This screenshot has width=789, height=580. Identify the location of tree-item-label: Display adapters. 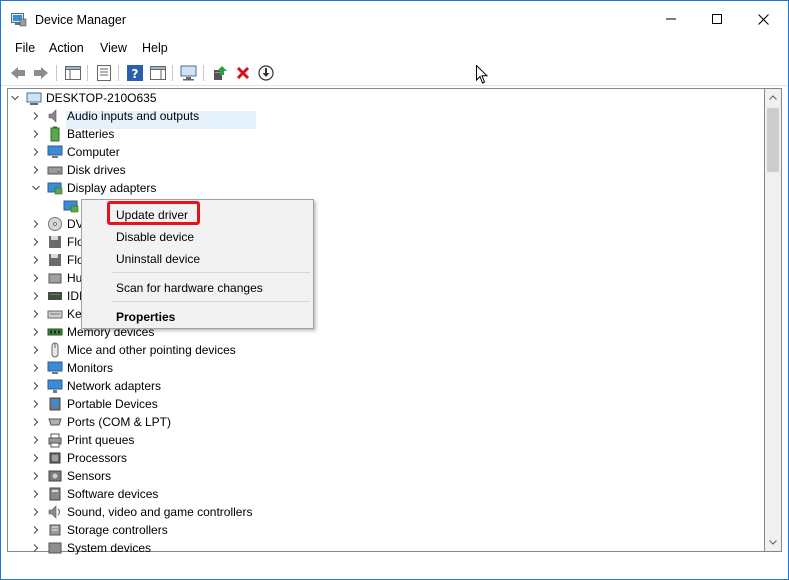
(112, 188).